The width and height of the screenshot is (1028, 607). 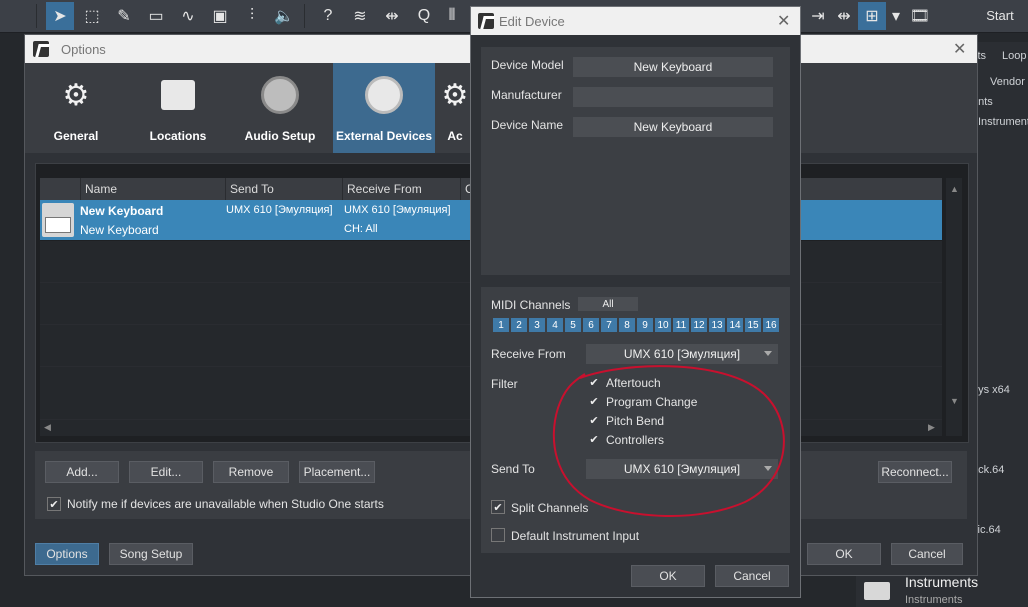 I want to click on options-cancel-button: Cancel, so click(x=927, y=554).